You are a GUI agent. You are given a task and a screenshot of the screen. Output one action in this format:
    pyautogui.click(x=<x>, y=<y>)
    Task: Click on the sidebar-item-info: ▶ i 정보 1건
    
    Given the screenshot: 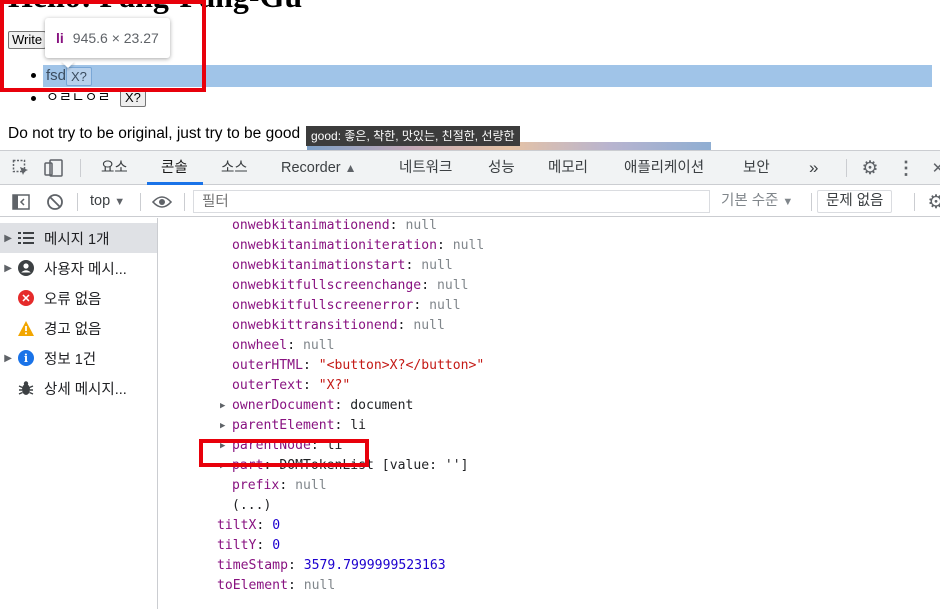 What is the action you would take?
    pyautogui.click(x=78, y=358)
    